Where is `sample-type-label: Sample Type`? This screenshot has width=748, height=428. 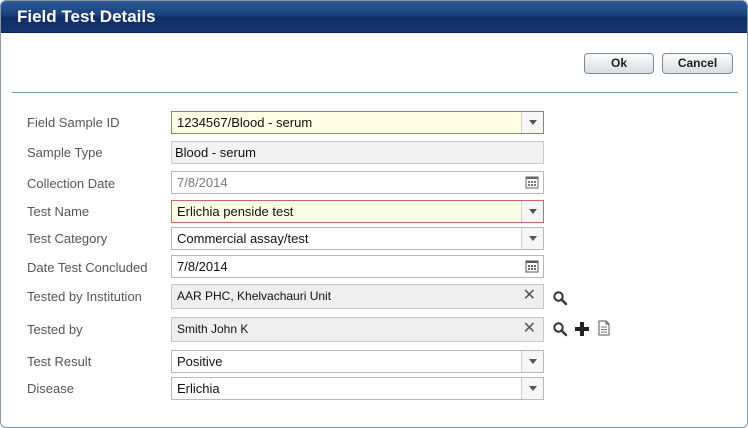
sample-type-label: Sample Type is located at coordinates (65, 152).